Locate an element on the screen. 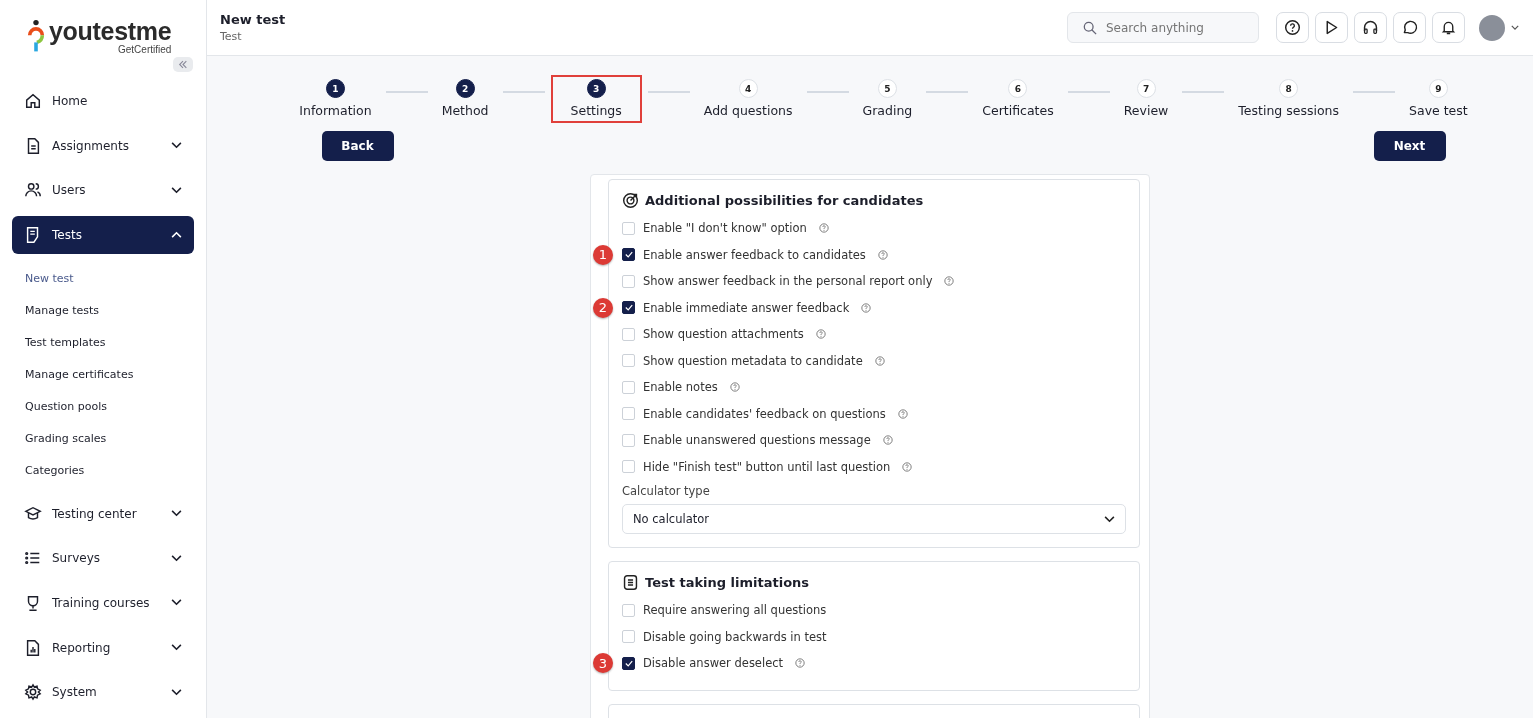 The width and height of the screenshot is (1533, 718). chat-button is located at coordinates (1409, 27).